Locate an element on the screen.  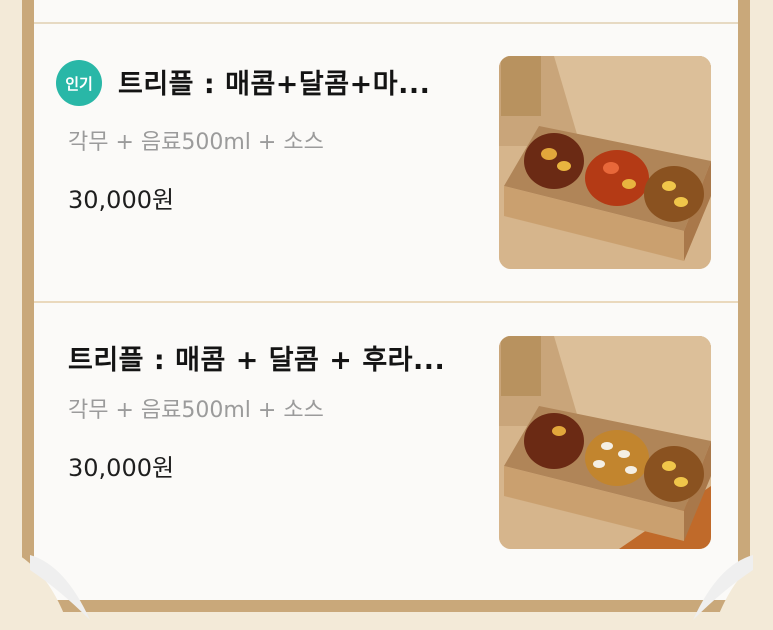
paper-curl-left is located at coordinates (50, 590).